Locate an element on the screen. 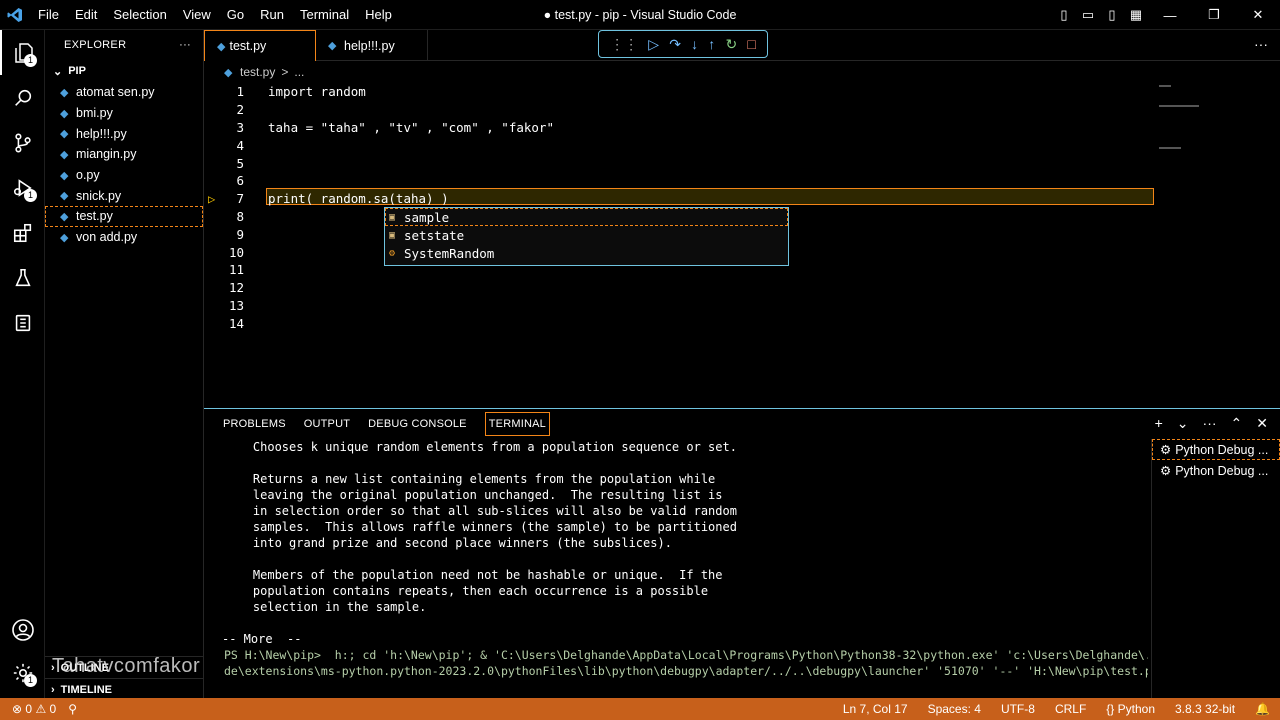 The width and height of the screenshot is (1280, 720). folder-pip: ⌄ PIP is located at coordinates (124, 71).